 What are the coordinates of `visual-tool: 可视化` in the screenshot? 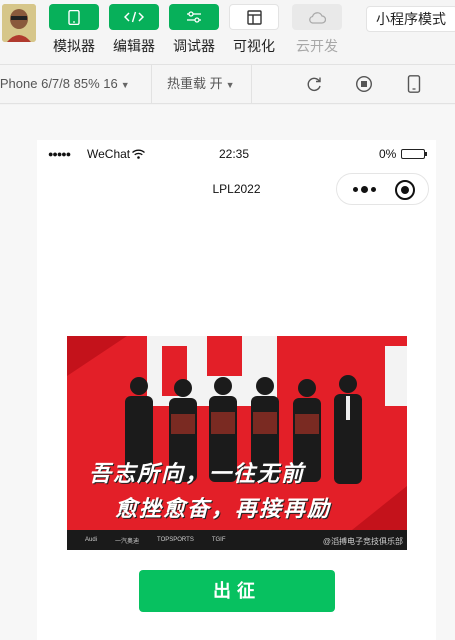 It's located at (254, 30).